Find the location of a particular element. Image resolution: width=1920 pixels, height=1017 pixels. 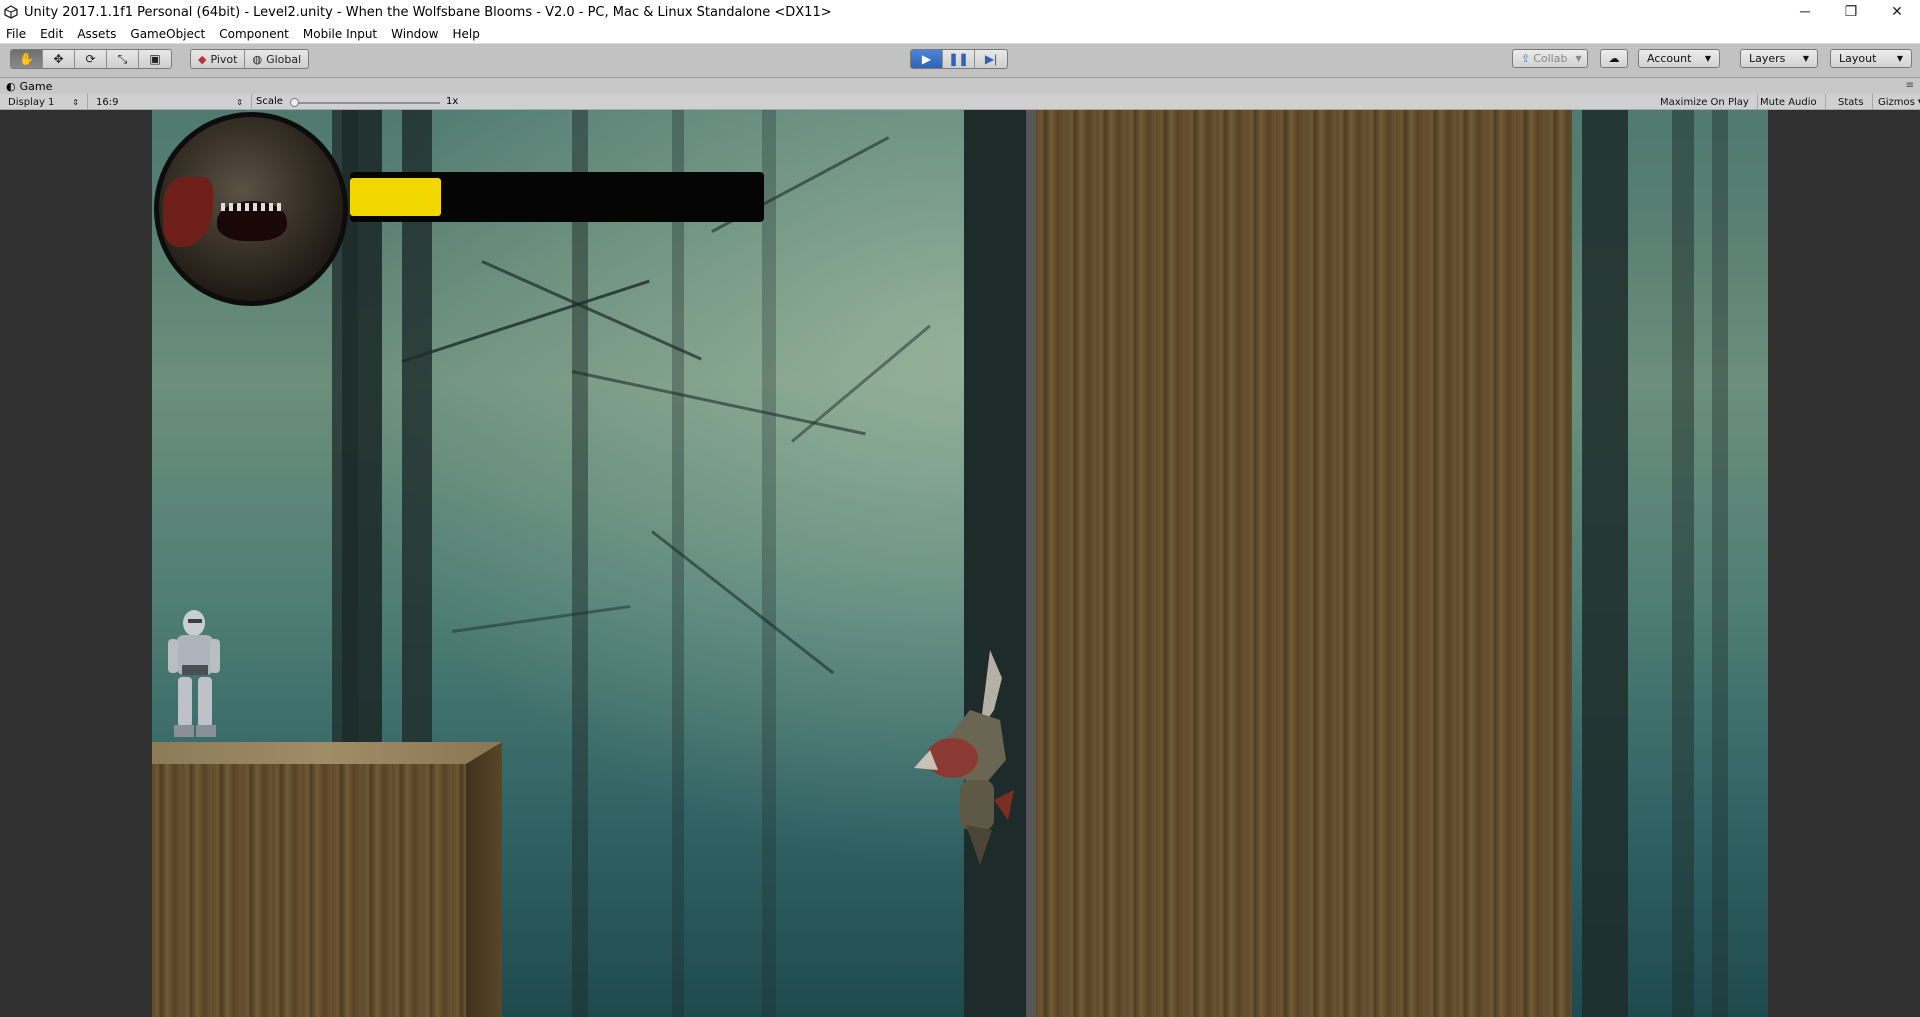

display-label: Display 1 is located at coordinates (31, 102).